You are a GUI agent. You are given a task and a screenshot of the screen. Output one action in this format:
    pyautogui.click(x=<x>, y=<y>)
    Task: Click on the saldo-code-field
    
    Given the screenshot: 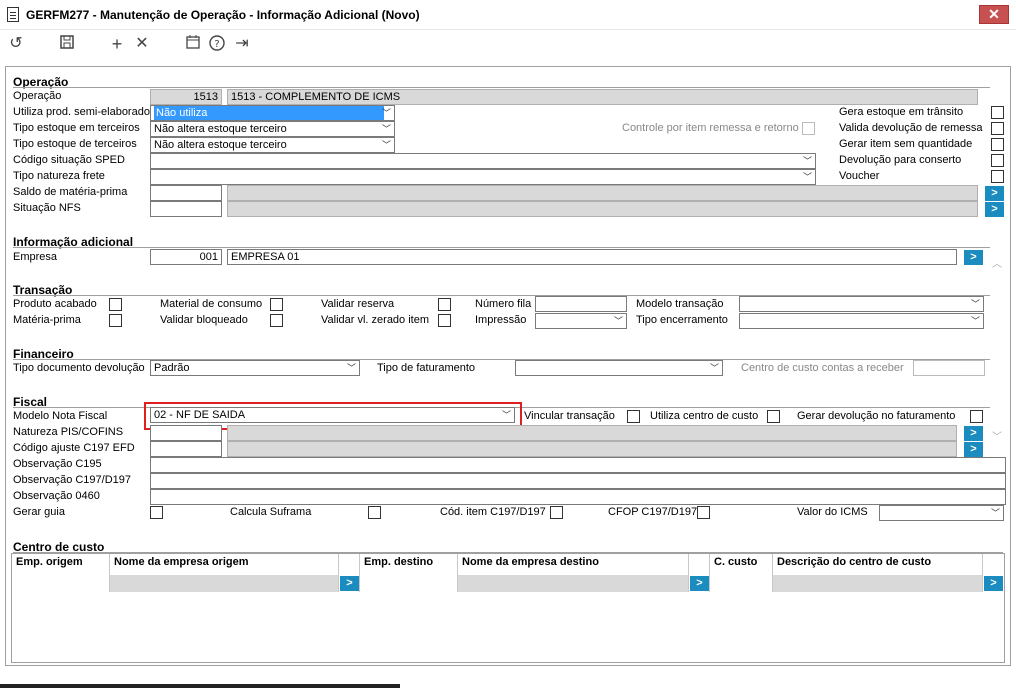 What is the action you would take?
    pyautogui.click(x=186, y=193)
    